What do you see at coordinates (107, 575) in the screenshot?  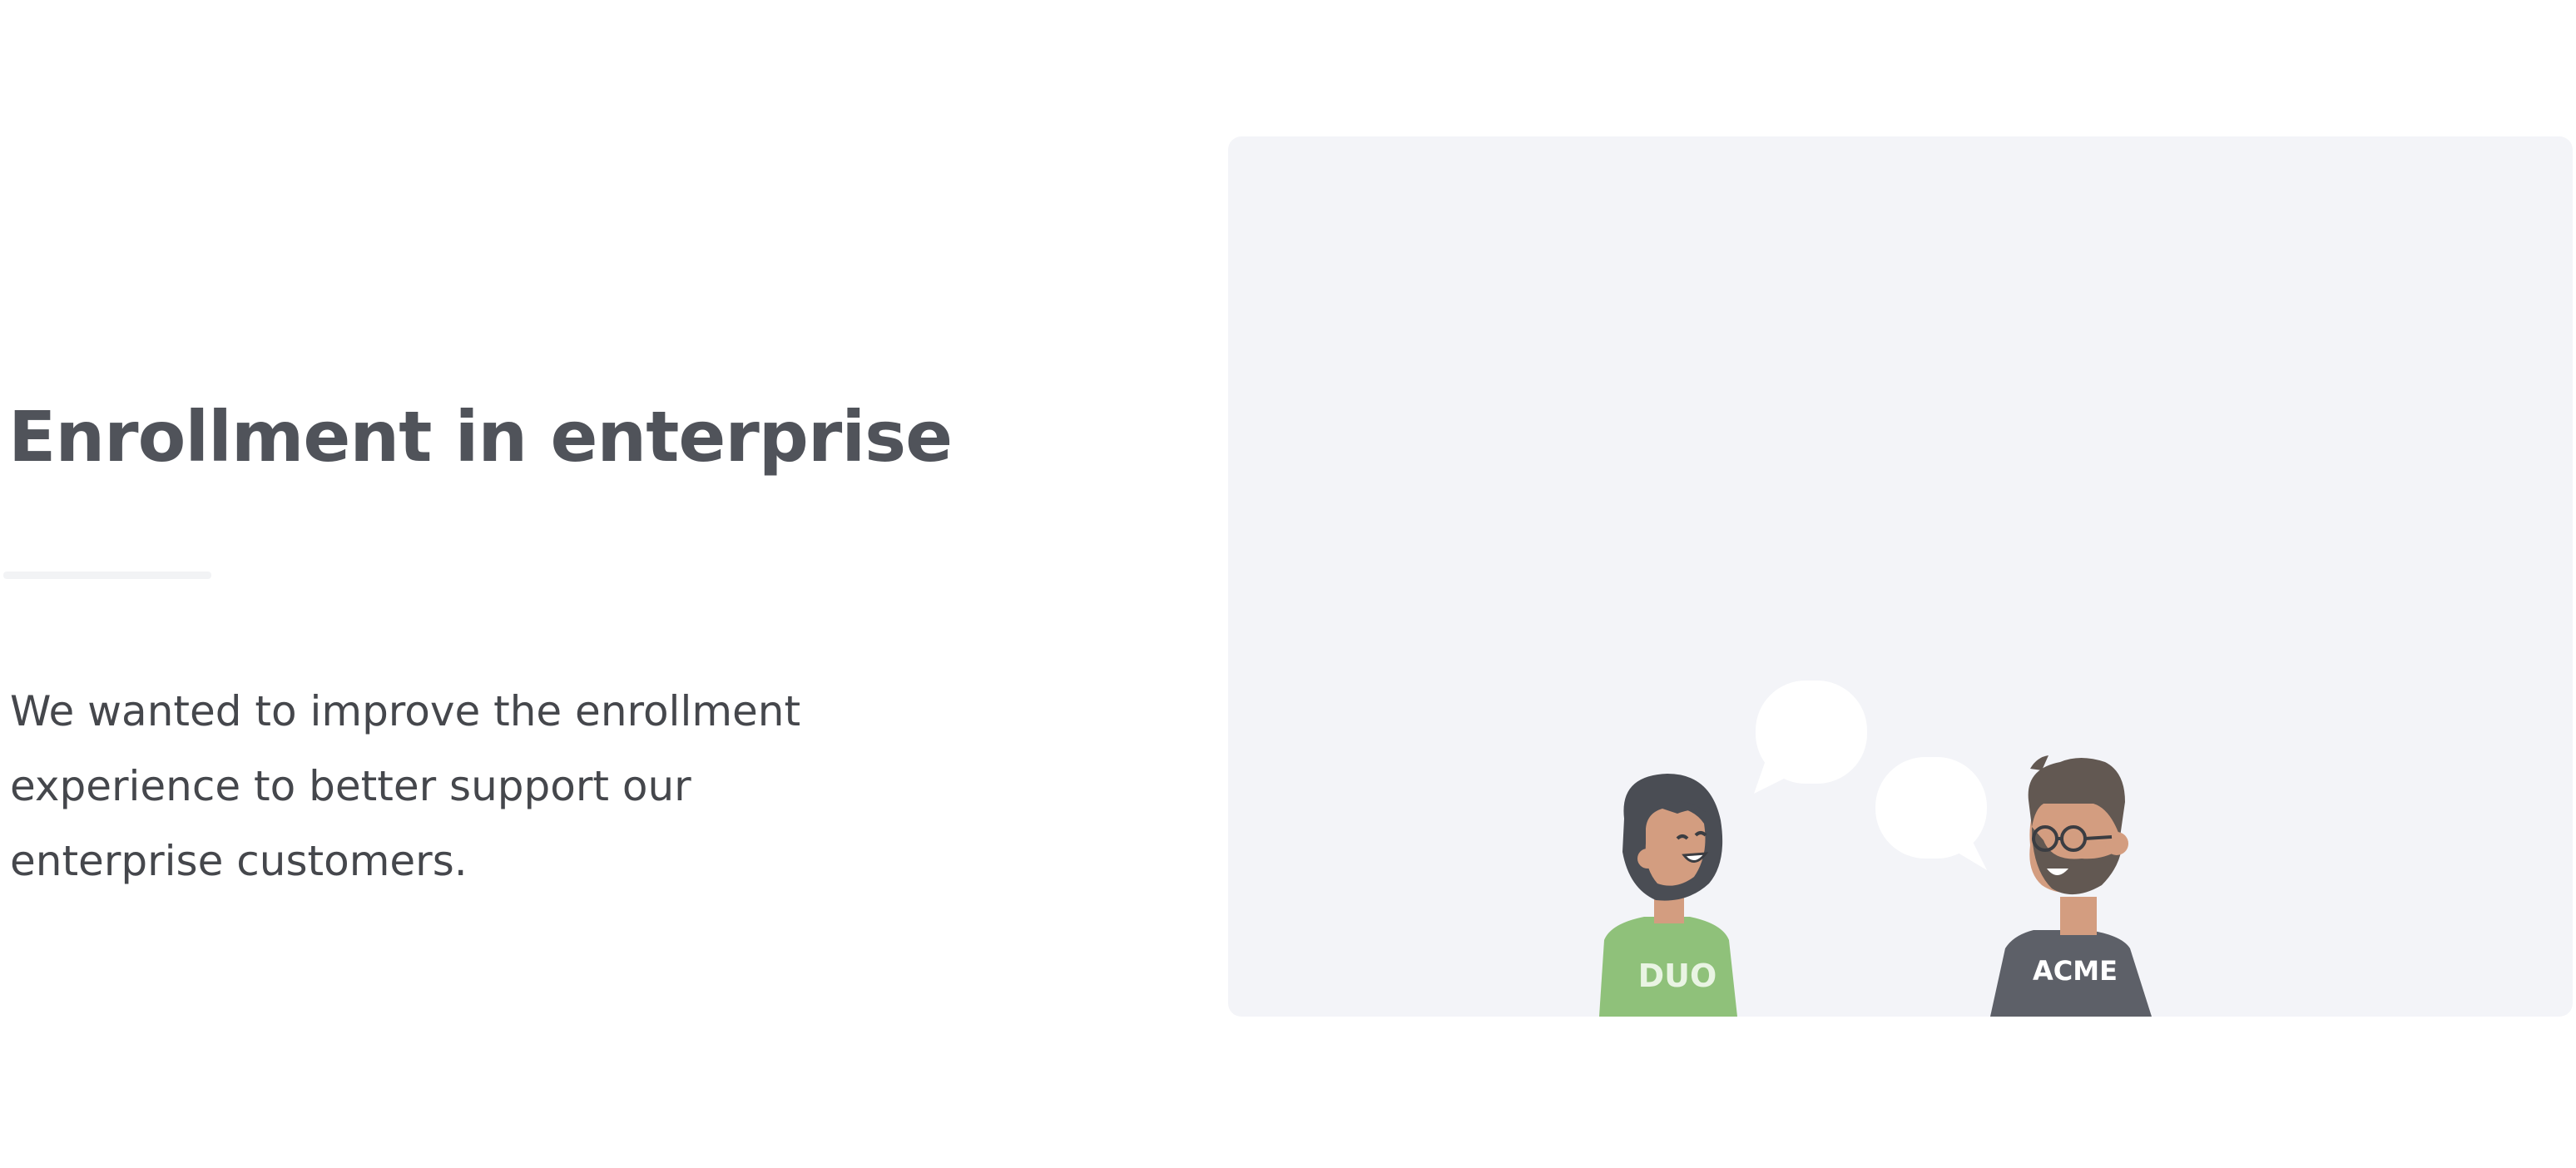 I see `headline-divider` at bounding box center [107, 575].